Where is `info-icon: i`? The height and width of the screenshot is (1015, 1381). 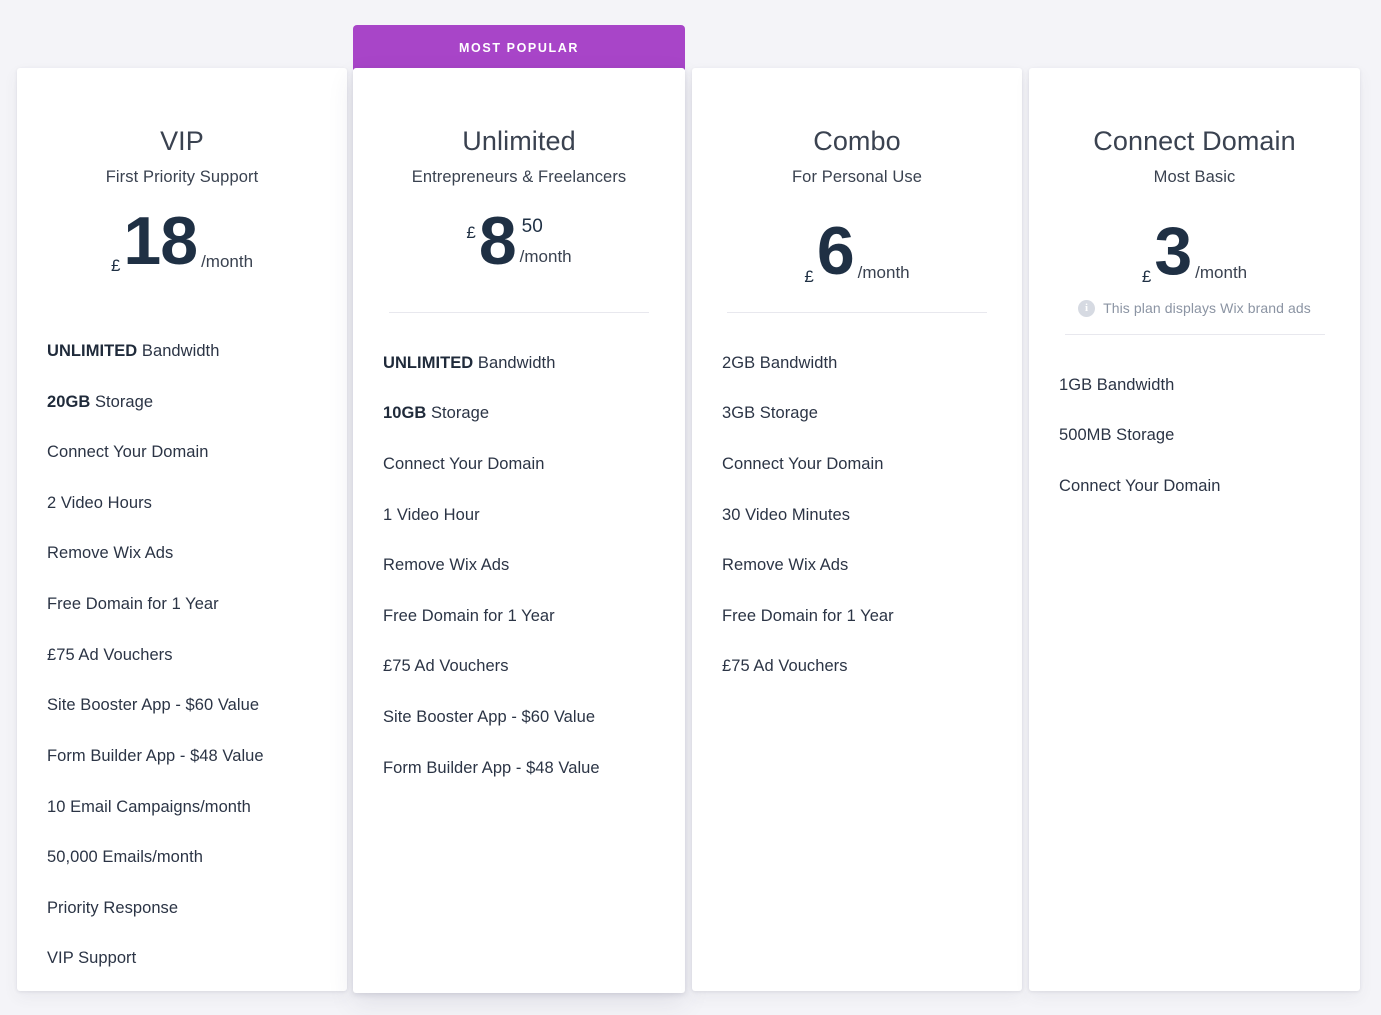
info-icon: i is located at coordinates (1087, 308).